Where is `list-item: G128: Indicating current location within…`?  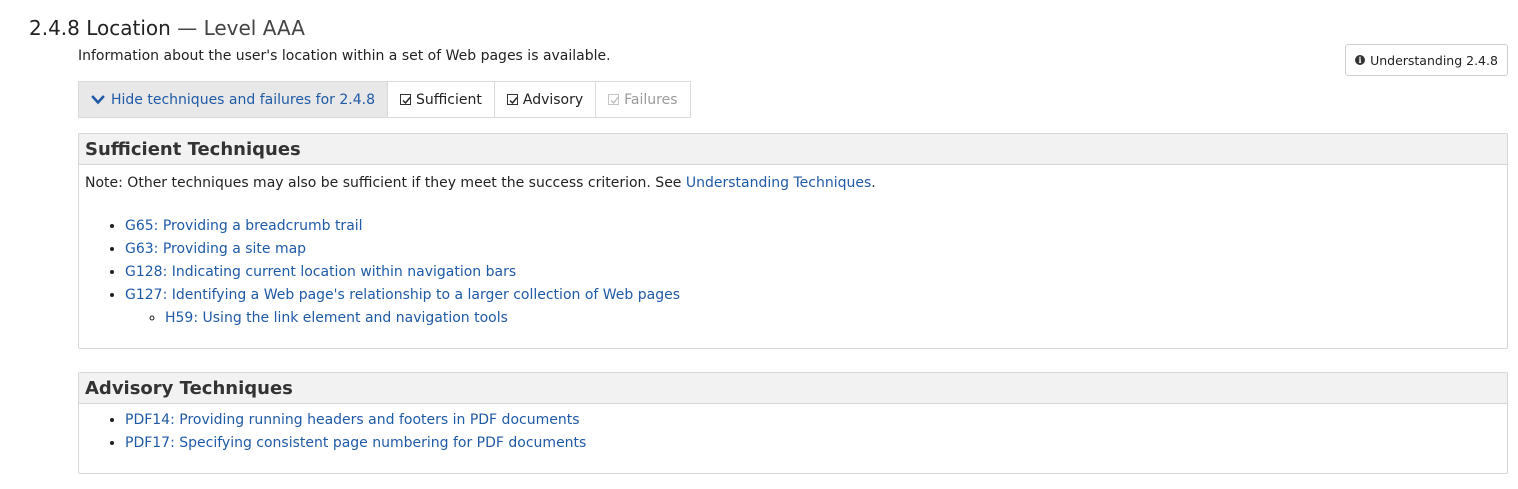 list-item: G128: Indicating current location within… is located at coordinates (813, 272).